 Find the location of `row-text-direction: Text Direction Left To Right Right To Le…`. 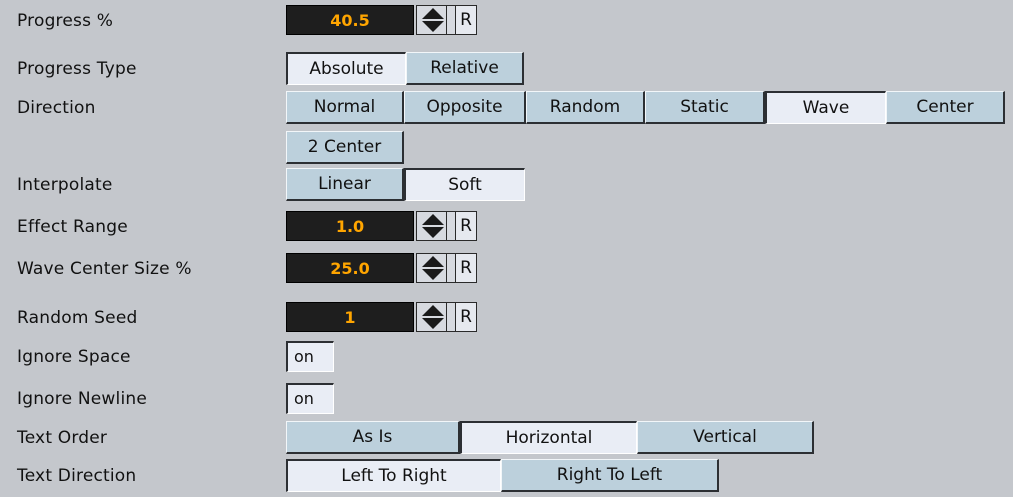

row-text-direction: Text Direction Left To Right Right To Le… is located at coordinates (506, 476).